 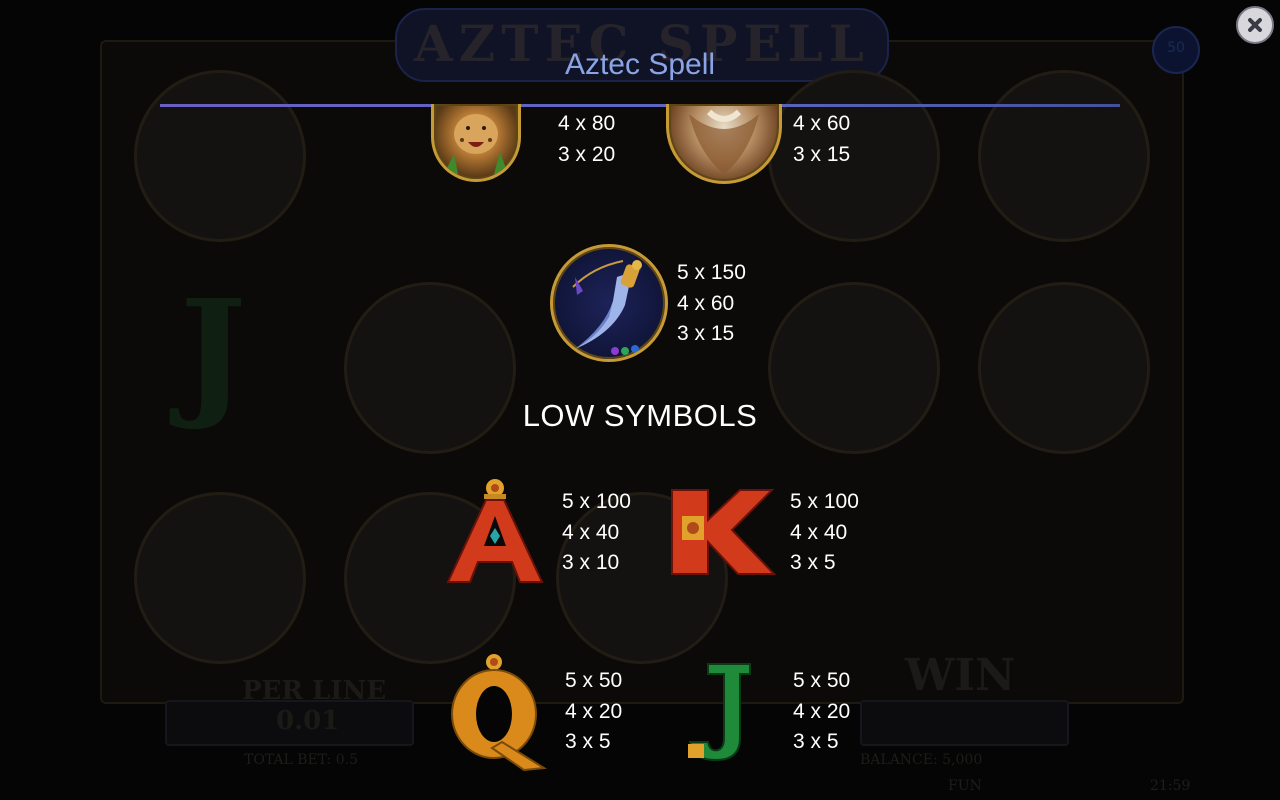 I want to click on bet-value: 0.01, so click(x=308, y=721).